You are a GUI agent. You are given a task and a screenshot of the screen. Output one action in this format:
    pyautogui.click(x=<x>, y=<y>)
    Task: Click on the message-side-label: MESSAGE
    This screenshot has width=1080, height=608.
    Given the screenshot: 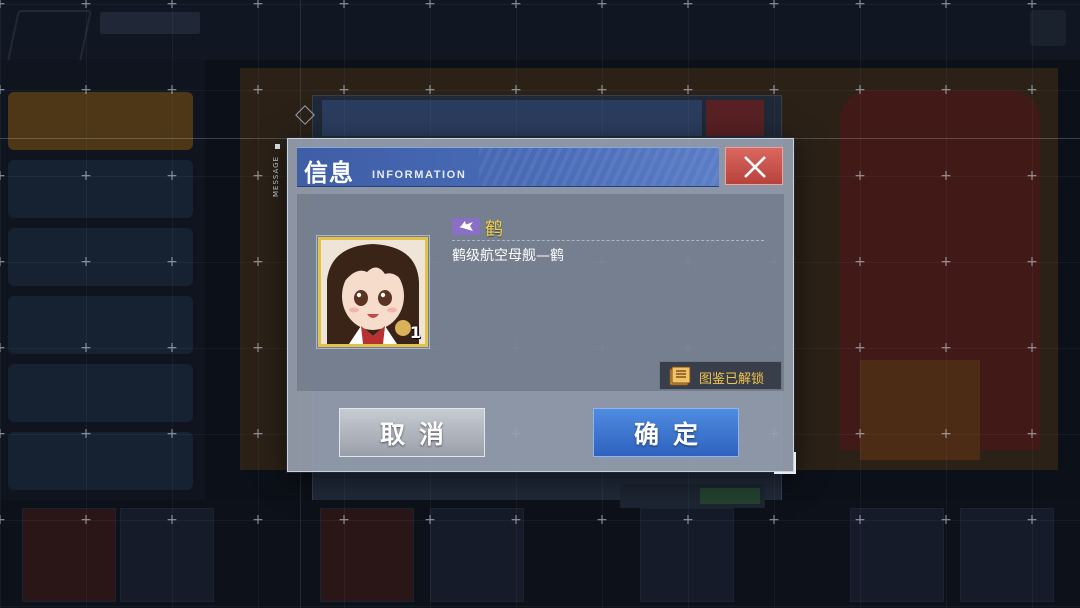 What is the action you would take?
    pyautogui.click(x=276, y=177)
    